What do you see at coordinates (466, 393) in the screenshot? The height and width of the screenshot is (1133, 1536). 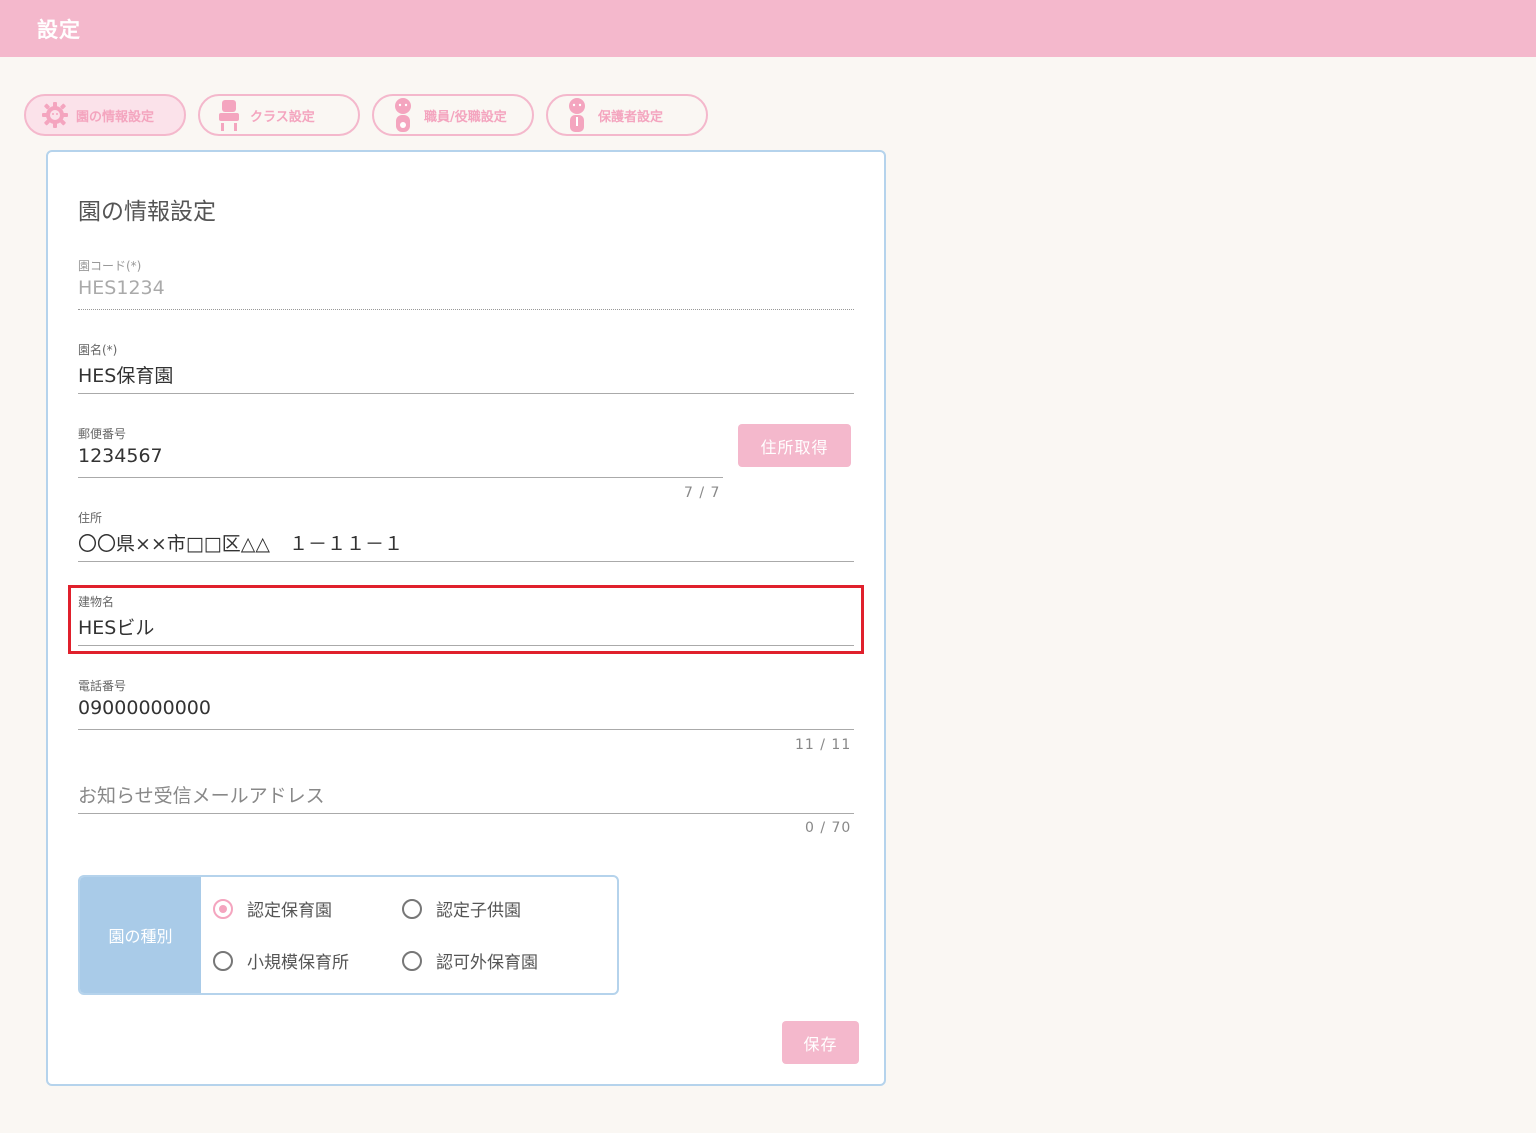 I see `school-name-underline` at bounding box center [466, 393].